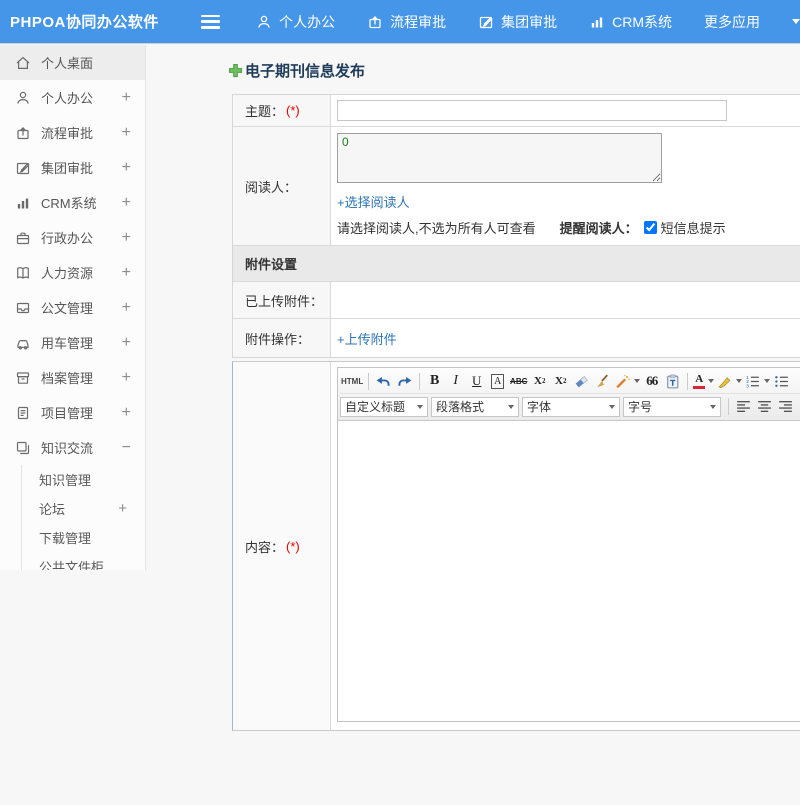  What do you see at coordinates (703, 381) in the screenshot?
I see `font-color-button: A` at bounding box center [703, 381].